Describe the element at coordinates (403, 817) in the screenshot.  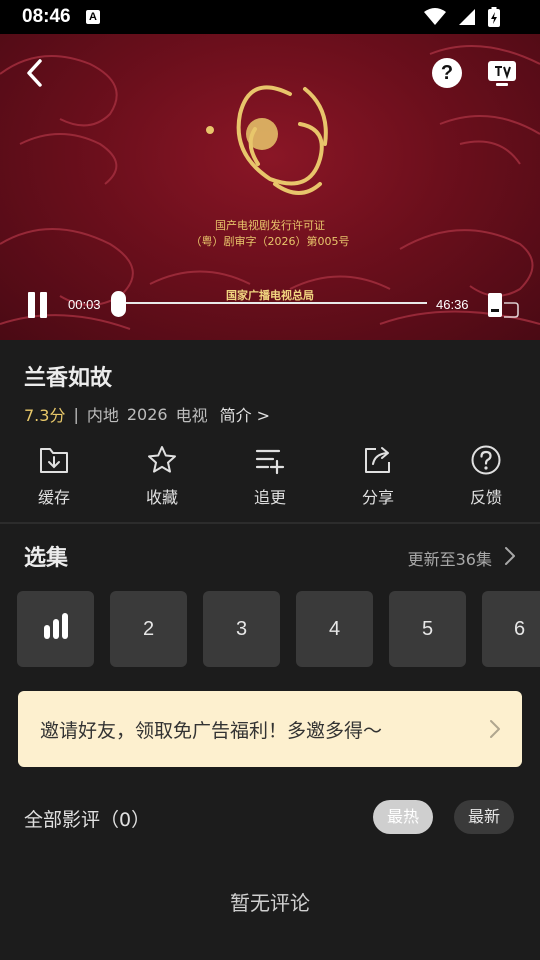
I see `sort-hot-tab: 最热` at that location.